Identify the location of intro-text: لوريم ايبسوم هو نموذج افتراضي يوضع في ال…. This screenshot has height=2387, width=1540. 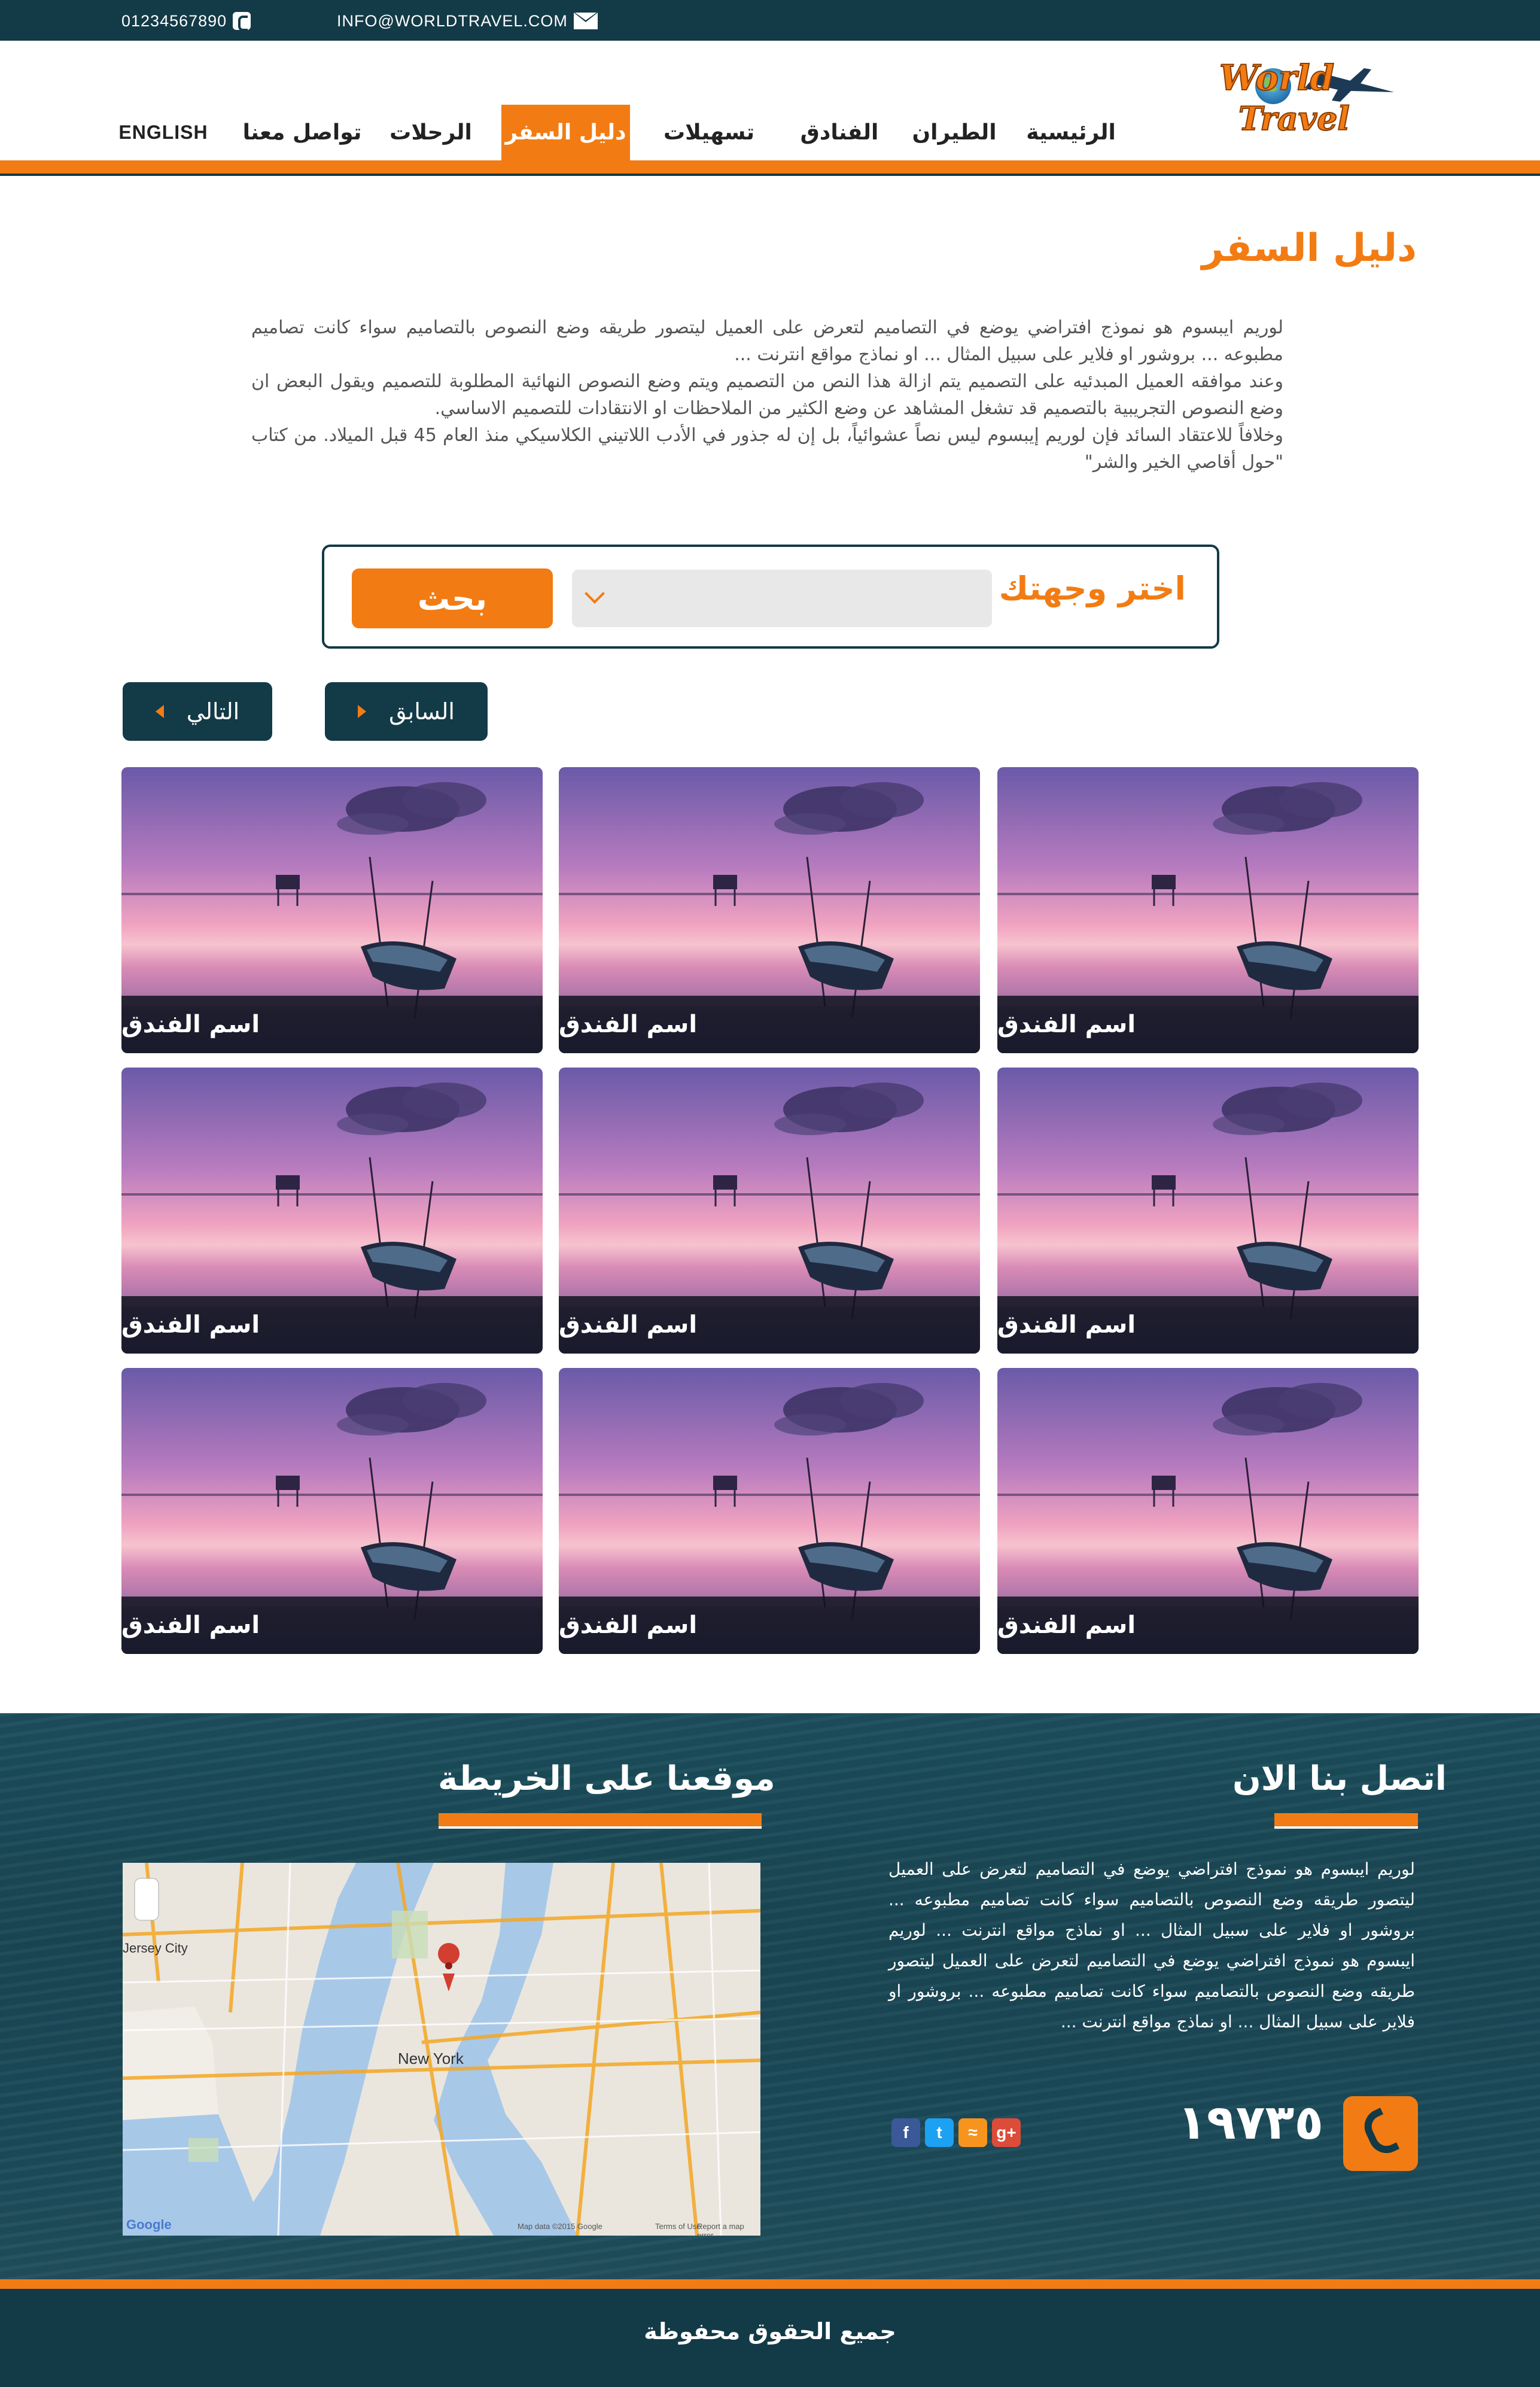
(767, 395).